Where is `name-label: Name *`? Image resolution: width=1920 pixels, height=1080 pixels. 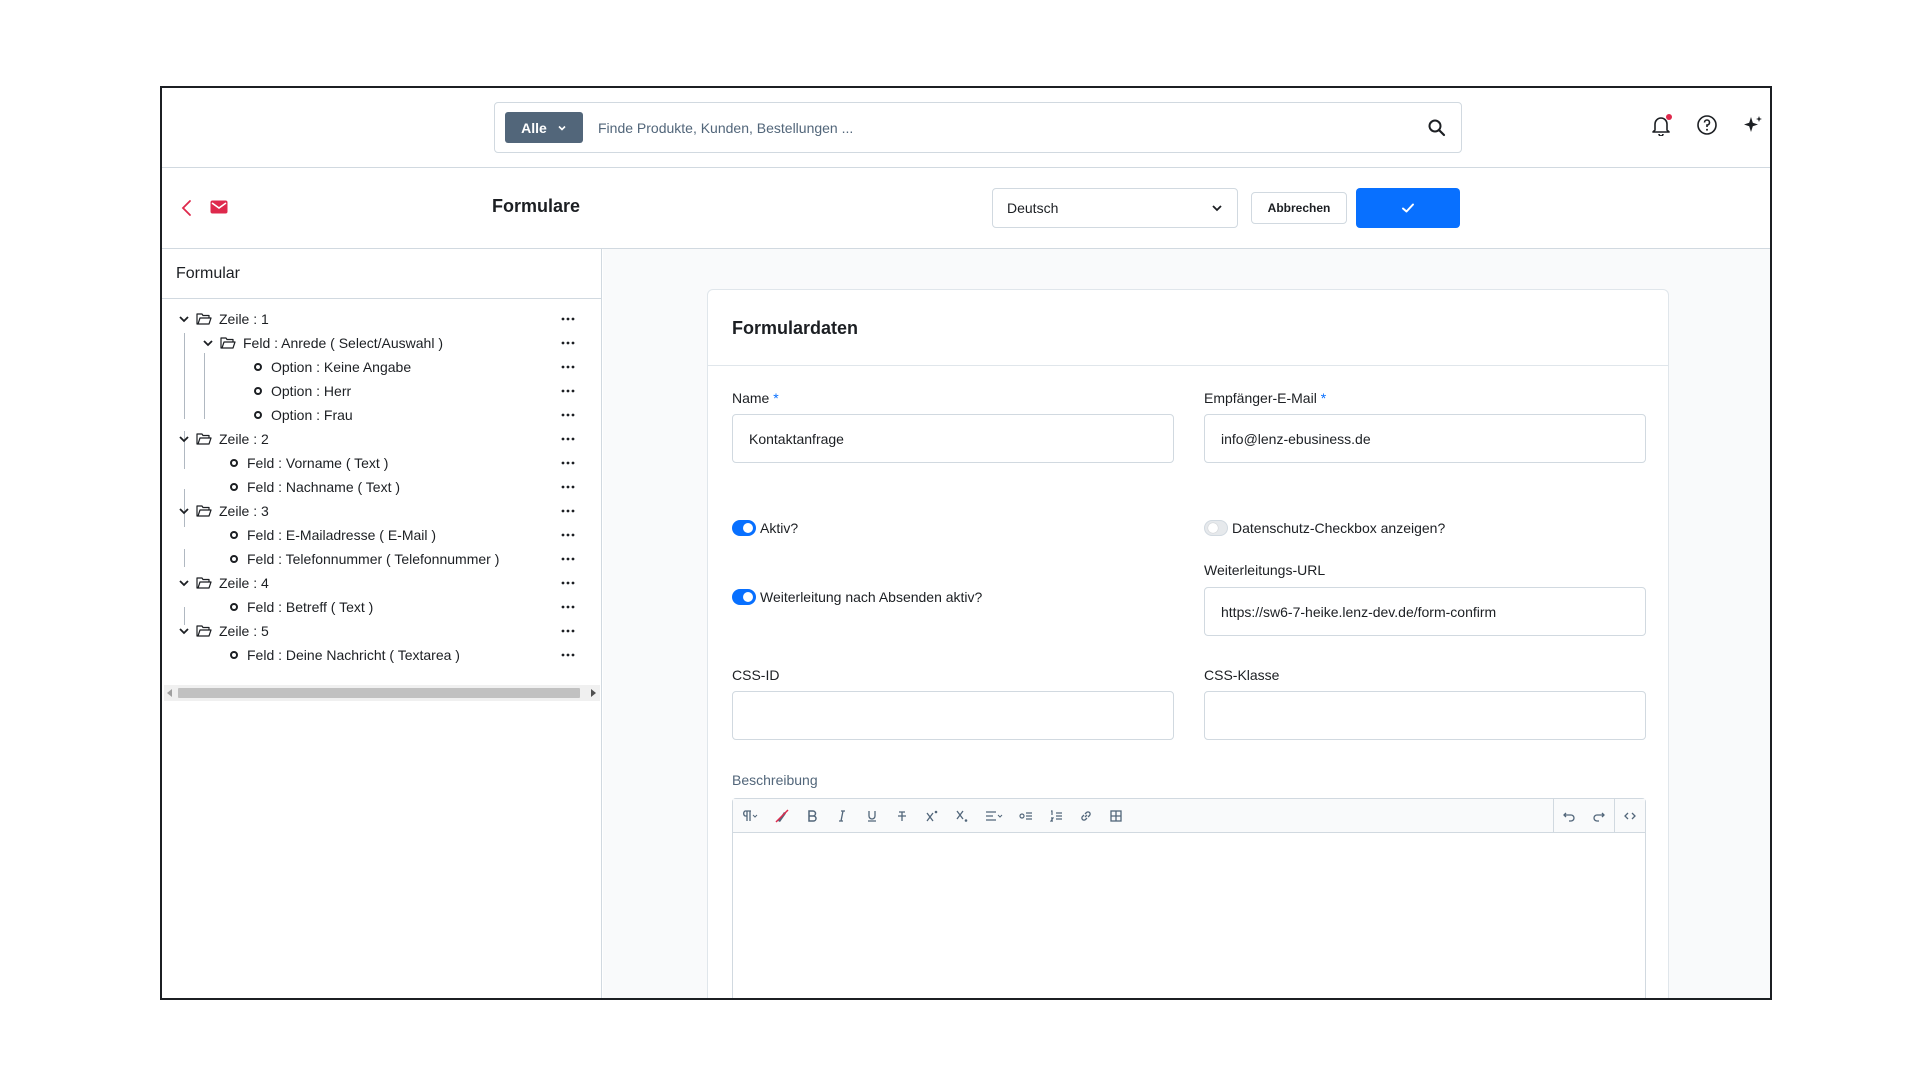
name-label: Name * is located at coordinates (755, 398).